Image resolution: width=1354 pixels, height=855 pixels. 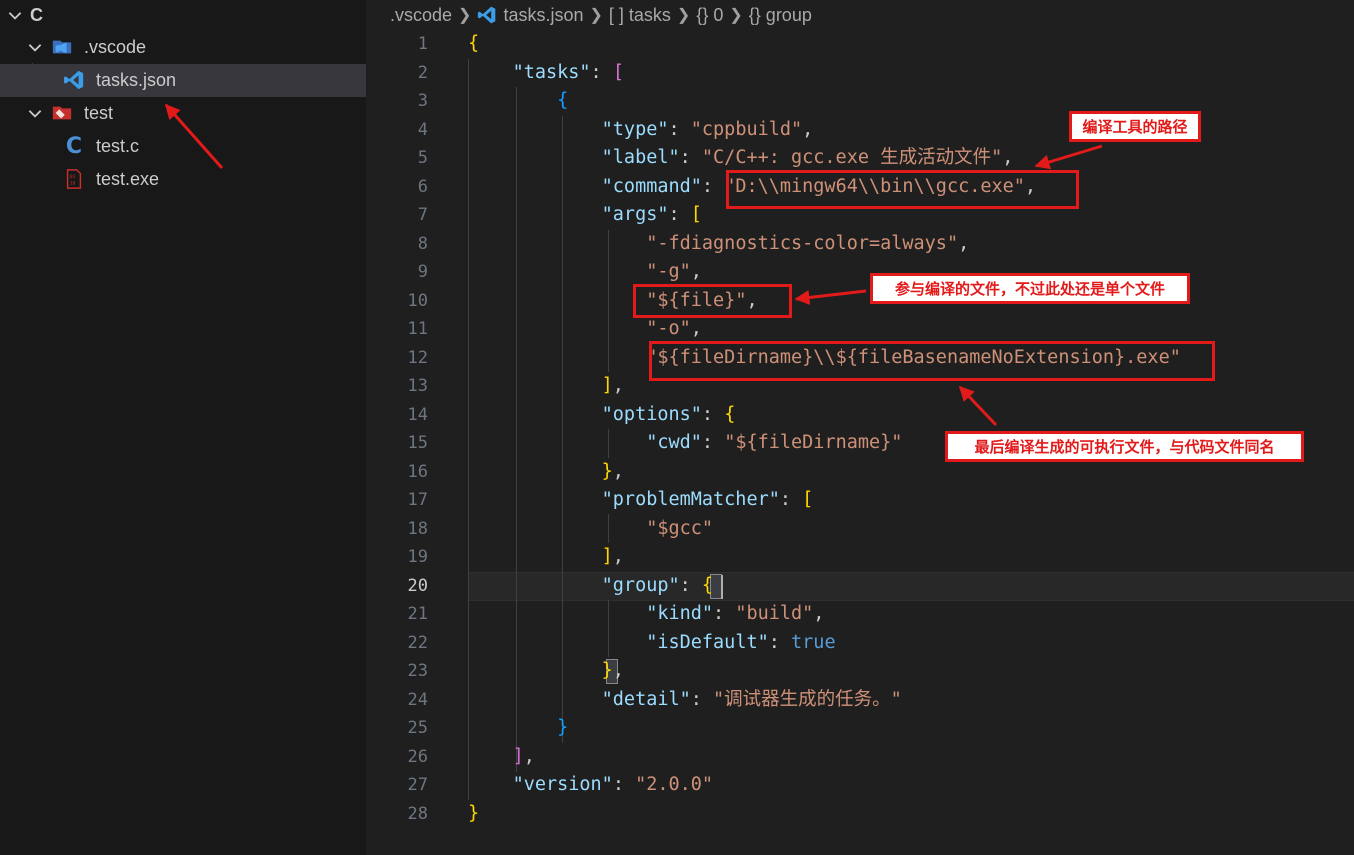 I want to click on arrow-to-file-arg, so click(x=830, y=297).